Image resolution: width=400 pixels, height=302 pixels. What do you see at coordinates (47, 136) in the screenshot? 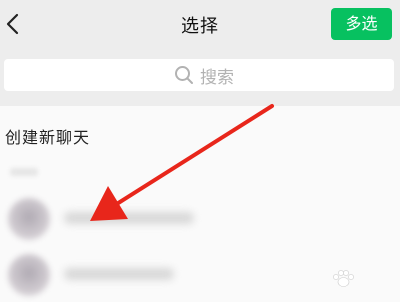
I see `create-new-chat-item: 创建新聊天` at bounding box center [47, 136].